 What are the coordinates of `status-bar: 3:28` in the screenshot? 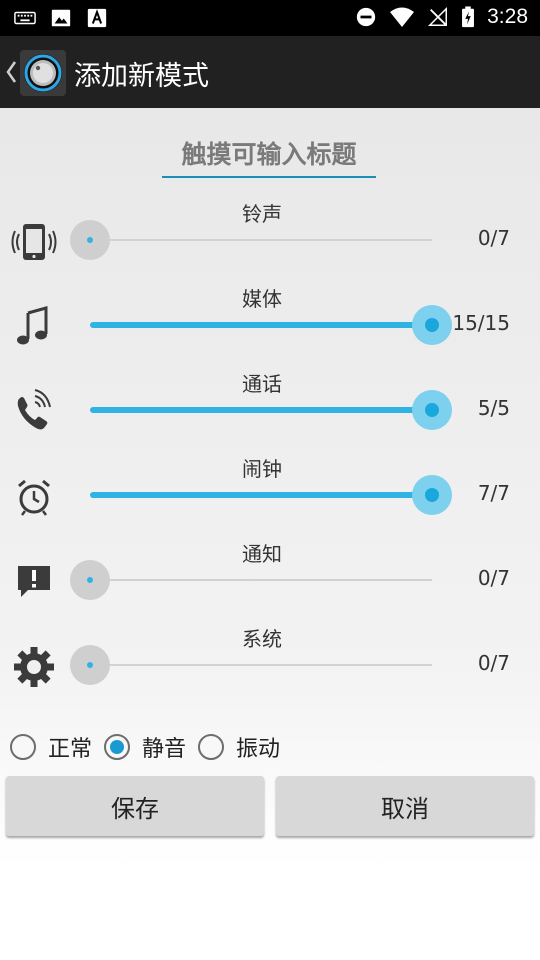 It's located at (270, 18).